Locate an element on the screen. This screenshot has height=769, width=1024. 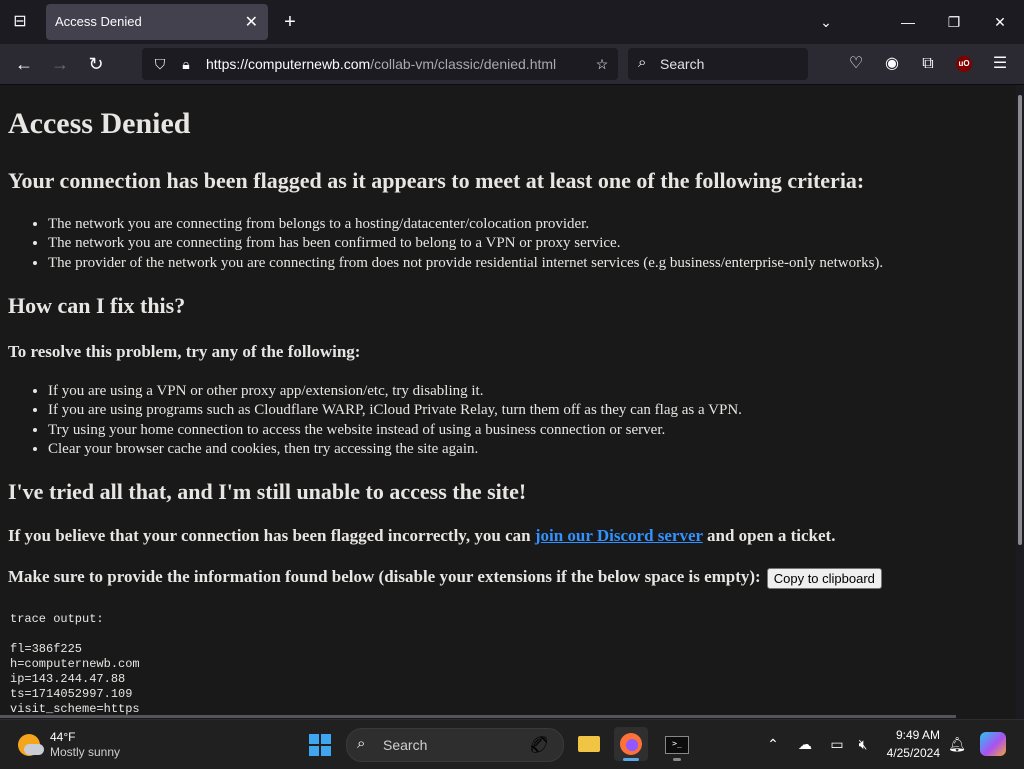
ublock-origin-icon: uO is located at coordinates (964, 64).